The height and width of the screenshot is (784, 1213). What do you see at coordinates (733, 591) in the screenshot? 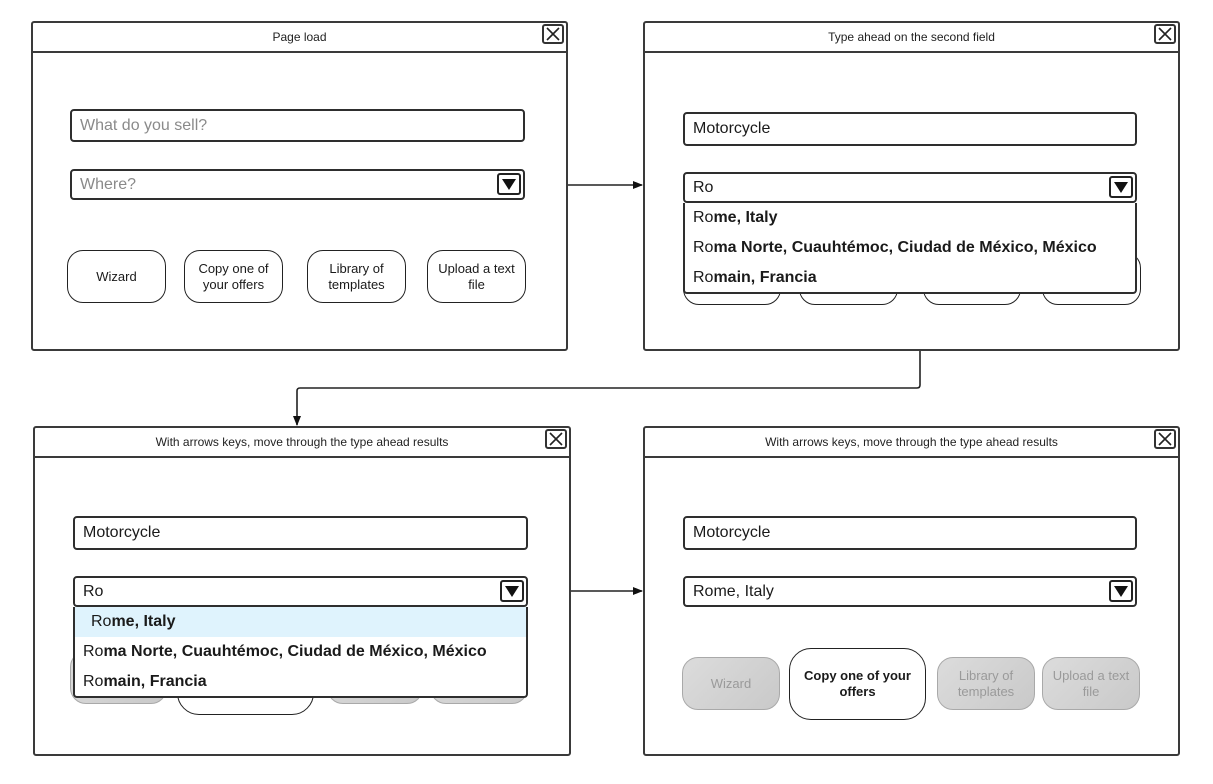
I see `location-select-value: Rome, Italy` at bounding box center [733, 591].